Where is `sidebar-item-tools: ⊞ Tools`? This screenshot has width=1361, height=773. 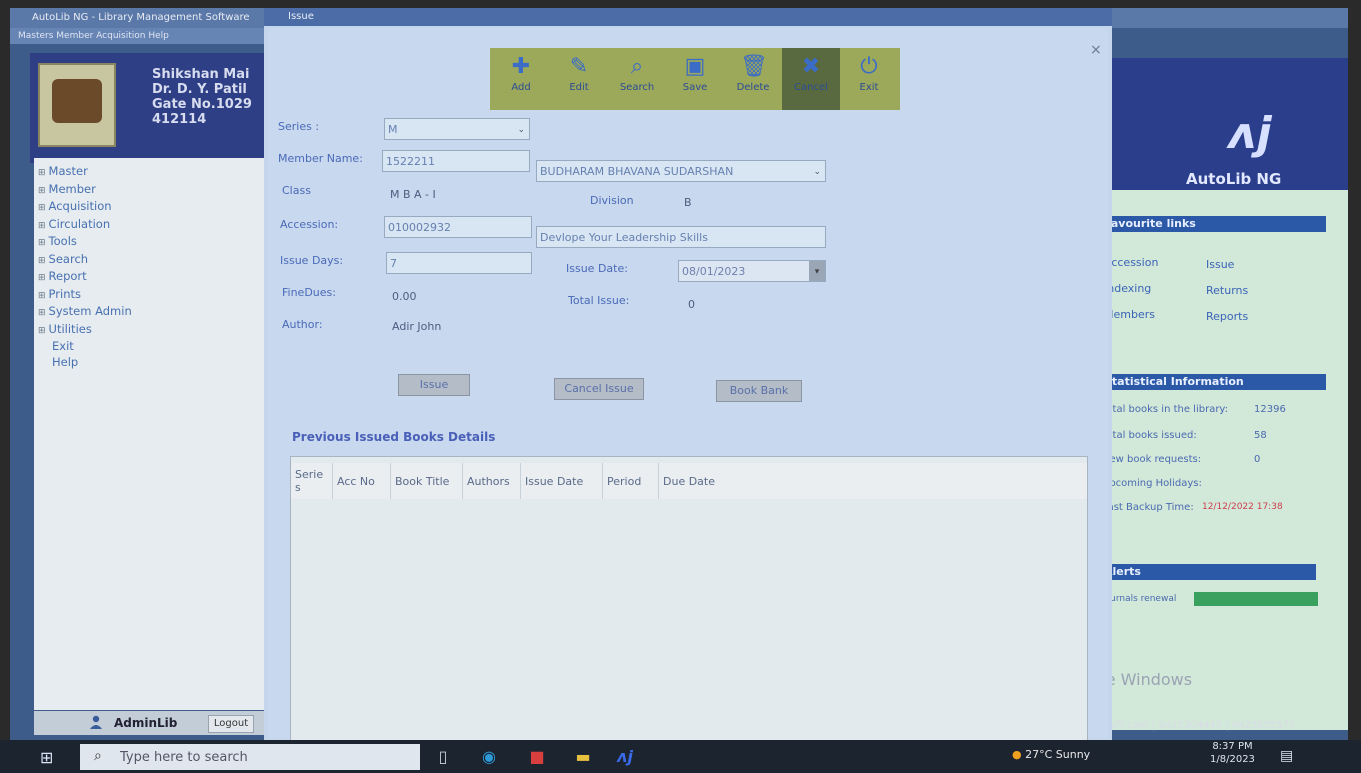
sidebar-item-tools: ⊞ Tools is located at coordinates (157, 243).